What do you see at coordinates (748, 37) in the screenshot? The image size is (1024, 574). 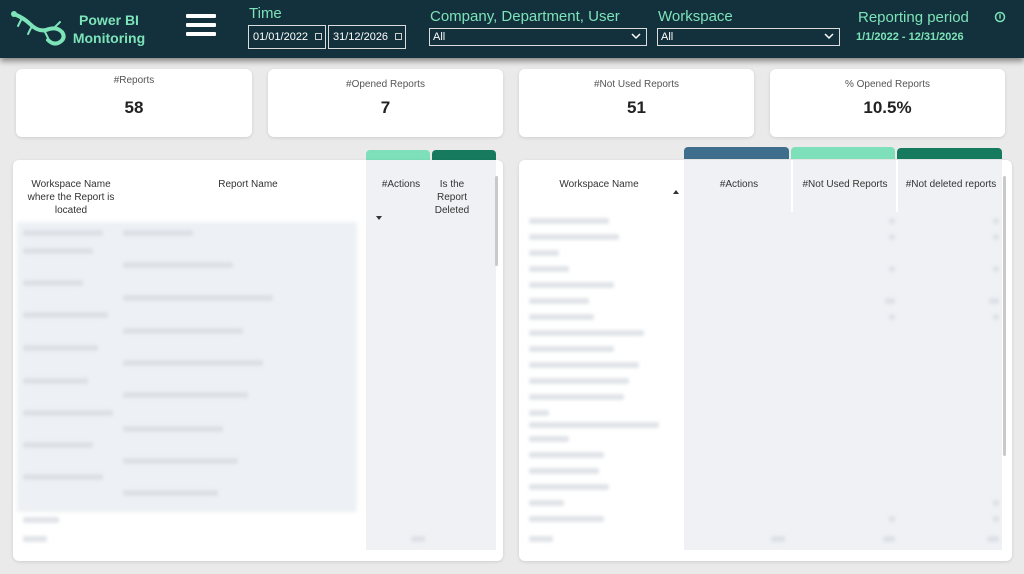 I see `workspace-dropdown: All` at bounding box center [748, 37].